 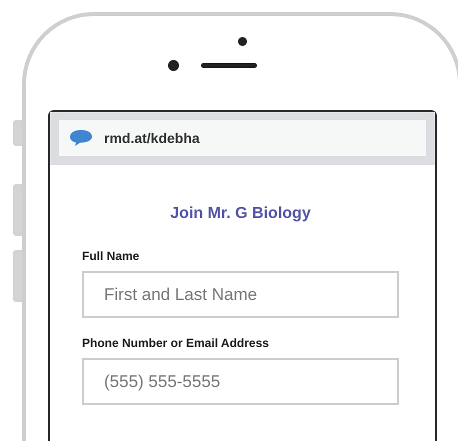 What do you see at coordinates (173, 65) in the screenshot?
I see `sensor-icon` at bounding box center [173, 65].